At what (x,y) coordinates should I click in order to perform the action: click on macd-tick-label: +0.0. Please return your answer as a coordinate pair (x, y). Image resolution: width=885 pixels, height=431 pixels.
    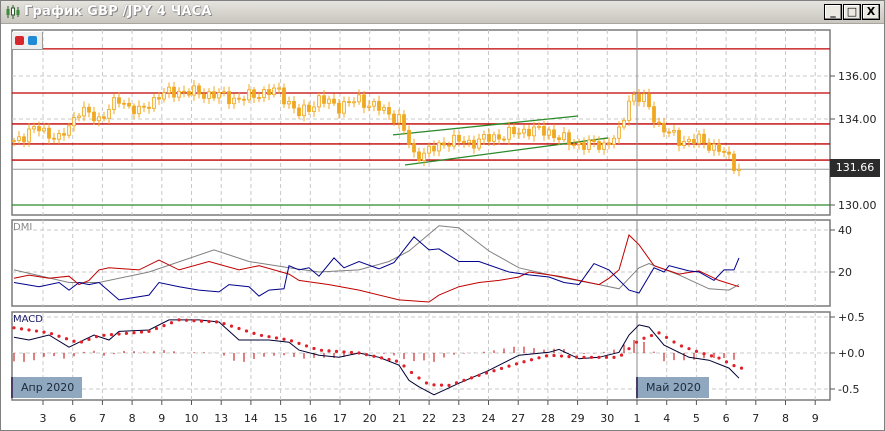
    Looking at the image, I should click on (851, 353).